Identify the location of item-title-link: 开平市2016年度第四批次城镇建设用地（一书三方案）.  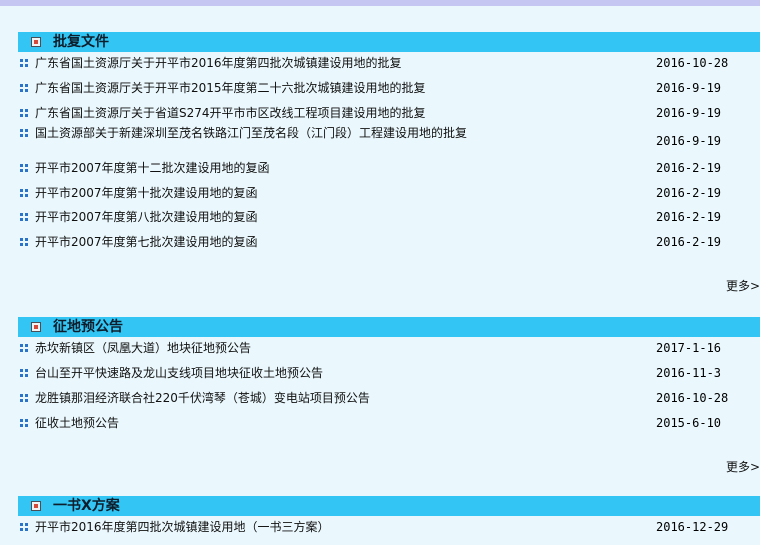
(262, 527).